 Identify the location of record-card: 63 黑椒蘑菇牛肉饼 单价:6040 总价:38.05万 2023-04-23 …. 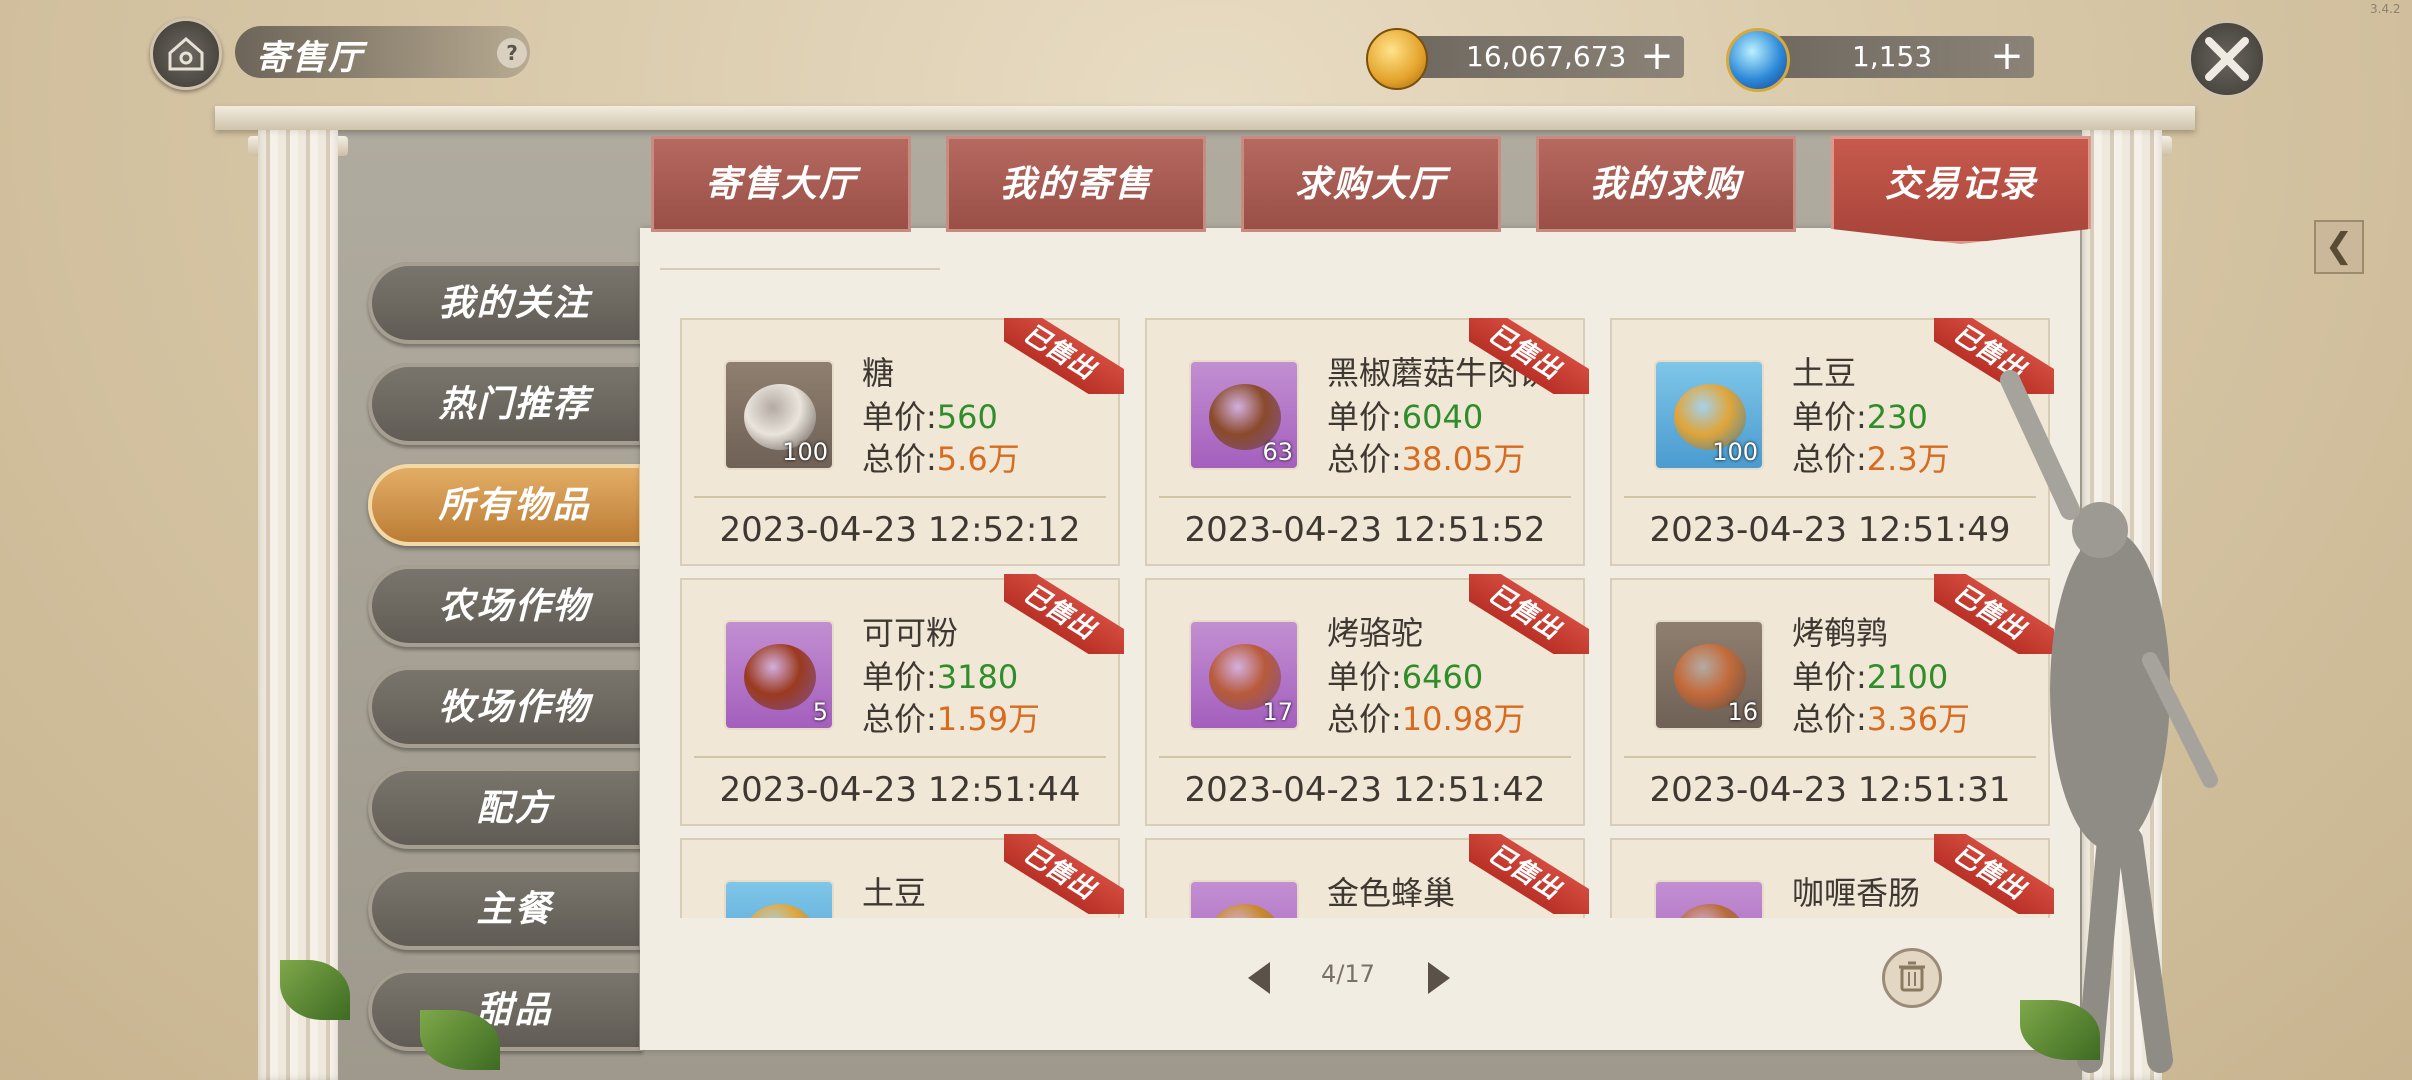
(1367, 442).